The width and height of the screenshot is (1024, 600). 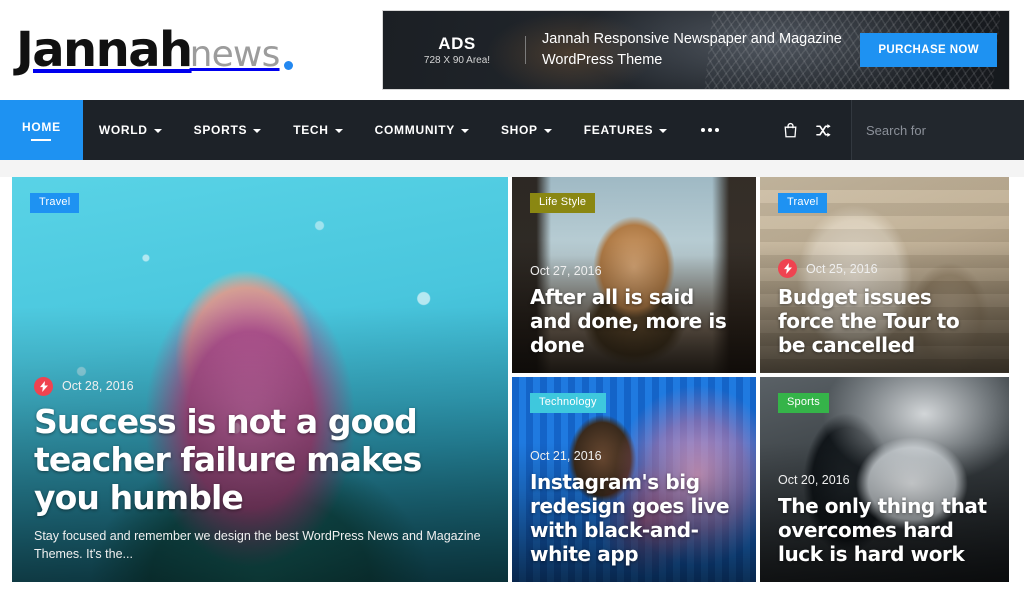 I want to click on search-container, so click(x=937, y=130).